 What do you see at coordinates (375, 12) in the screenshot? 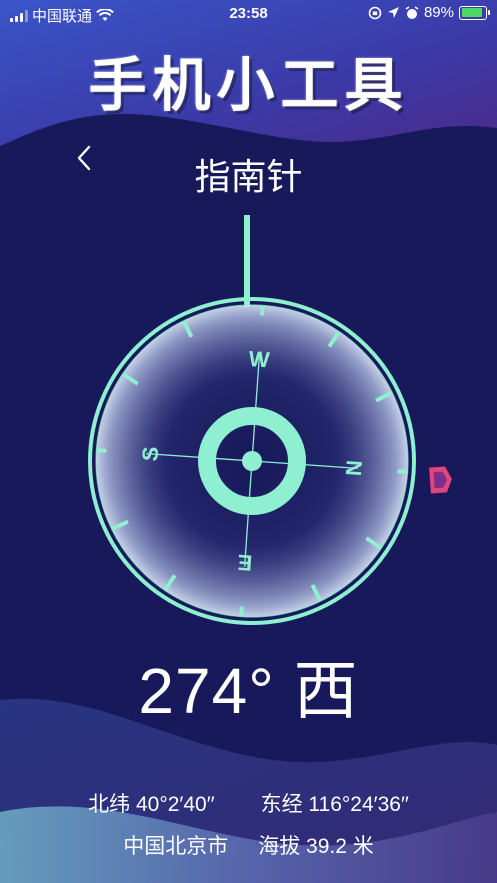
I see `orientation-lock-icon` at bounding box center [375, 12].